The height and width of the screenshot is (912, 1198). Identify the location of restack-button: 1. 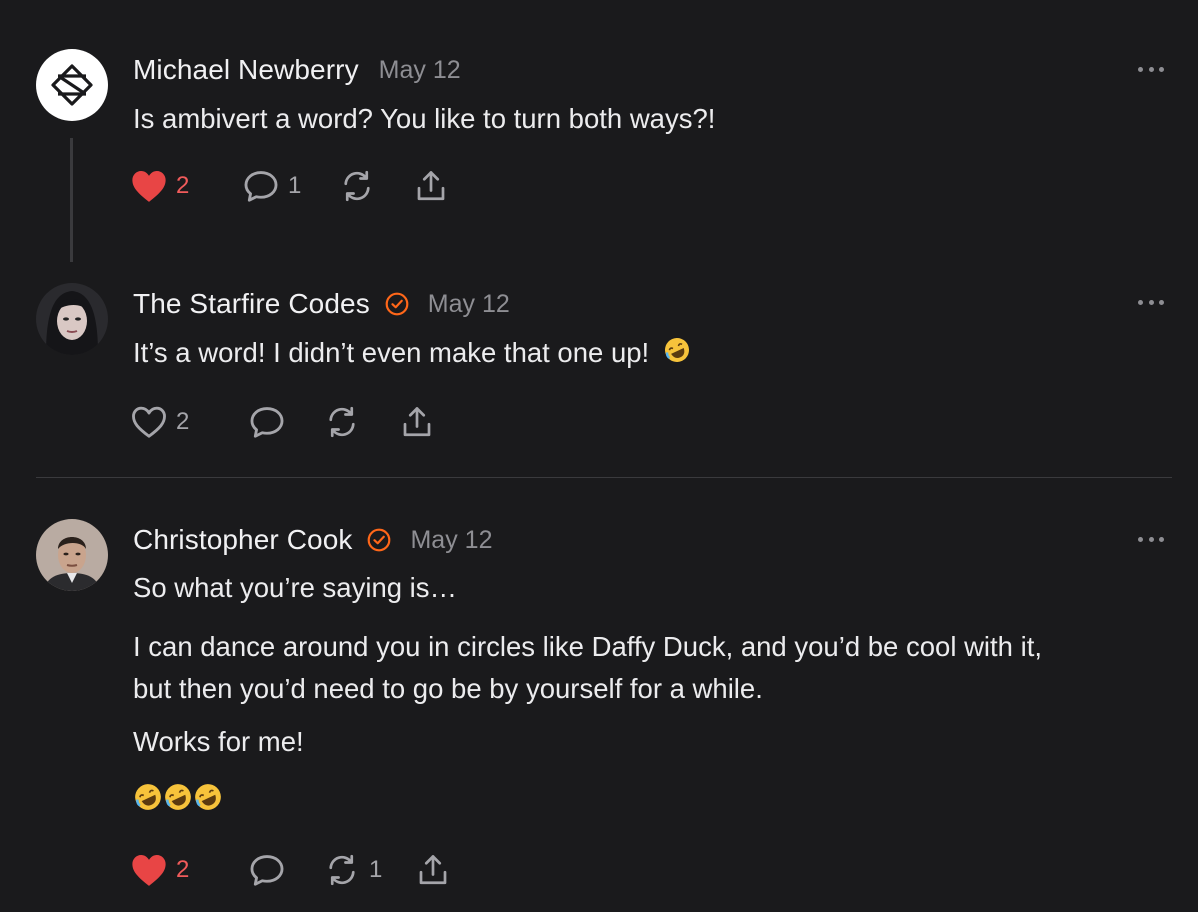
(352, 870).